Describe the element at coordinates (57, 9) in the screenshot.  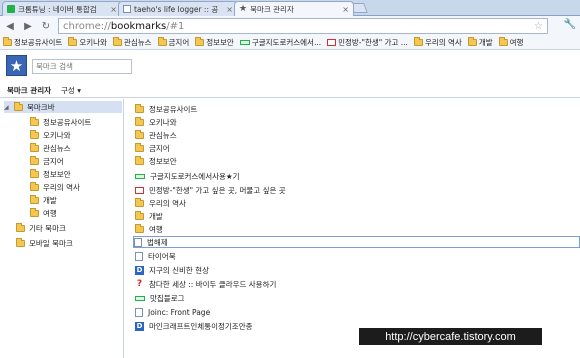
I see `tab-title: 크롬튜닝 : 네이버 통합검` at that location.